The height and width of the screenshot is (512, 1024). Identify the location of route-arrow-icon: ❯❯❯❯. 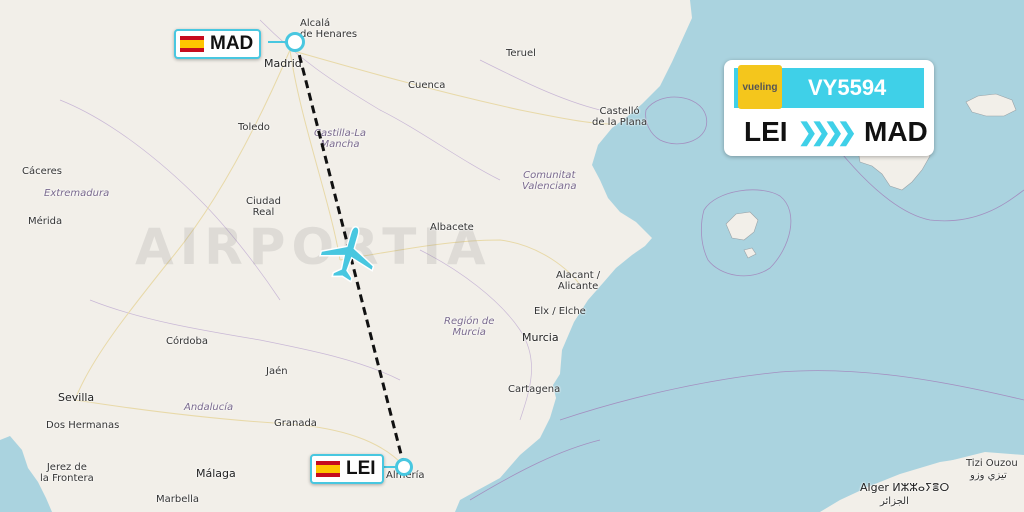
(827, 132).